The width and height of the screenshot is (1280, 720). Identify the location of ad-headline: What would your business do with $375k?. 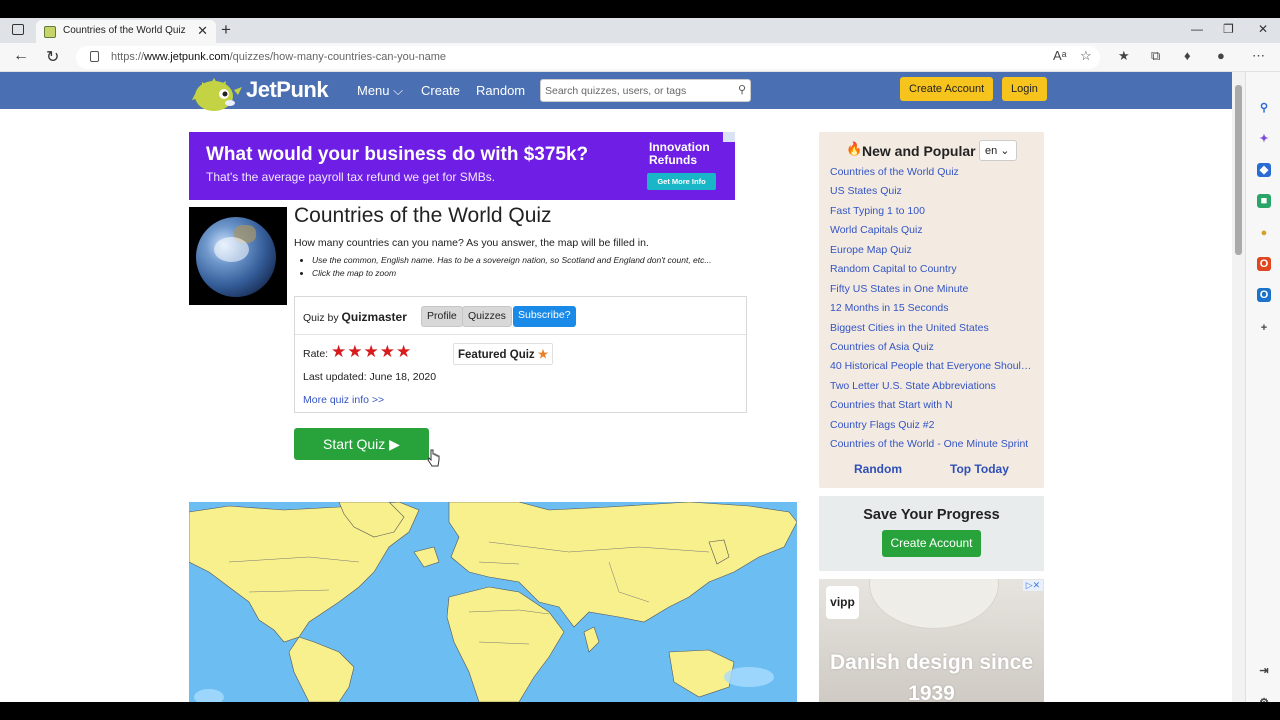
(397, 154).